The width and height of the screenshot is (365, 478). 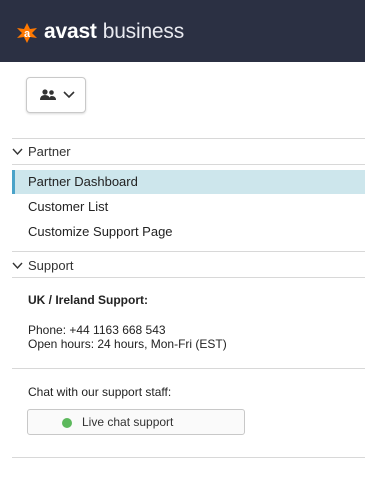 What do you see at coordinates (188, 152) in the screenshot?
I see `partner-section-toggle: Partner` at bounding box center [188, 152].